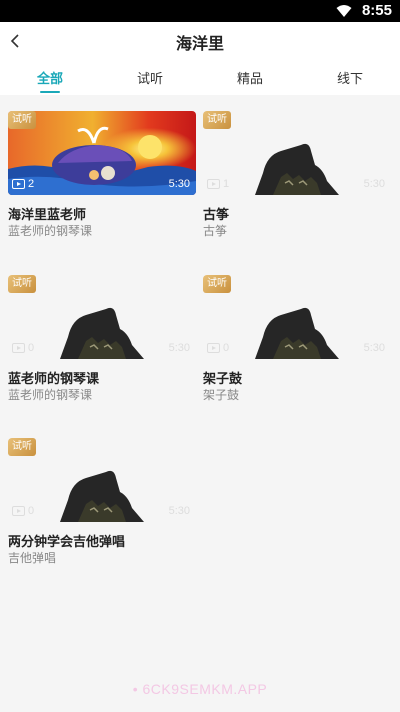 The height and width of the screenshot is (712, 400). What do you see at coordinates (297, 153) in the screenshot?
I see `course-thumbnail: 试听 1 5:30` at bounding box center [297, 153].